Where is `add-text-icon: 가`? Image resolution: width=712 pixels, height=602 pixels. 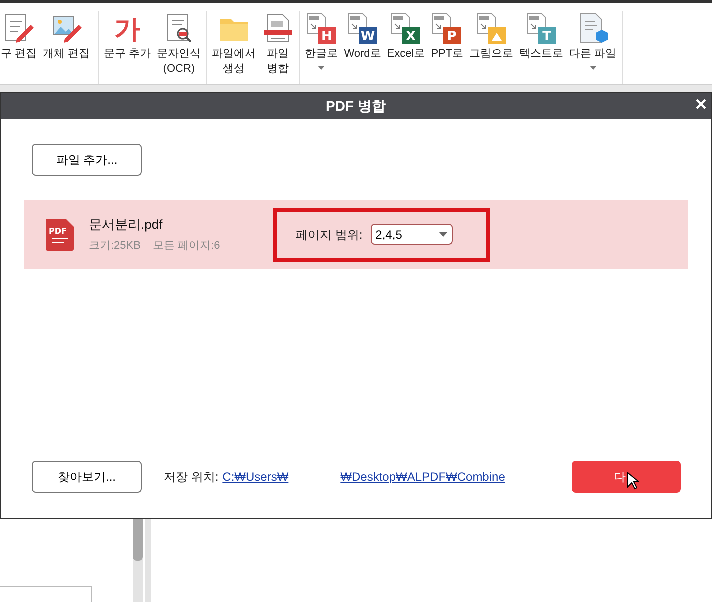
add-text-icon: 가 is located at coordinates (127, 29).